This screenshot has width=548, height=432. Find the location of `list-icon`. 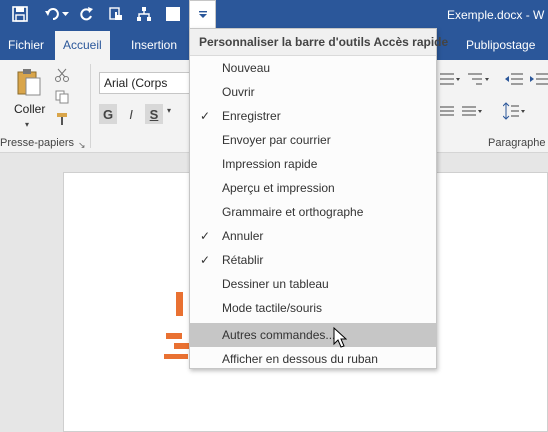

list-icon is located at coordinates (450, 80).